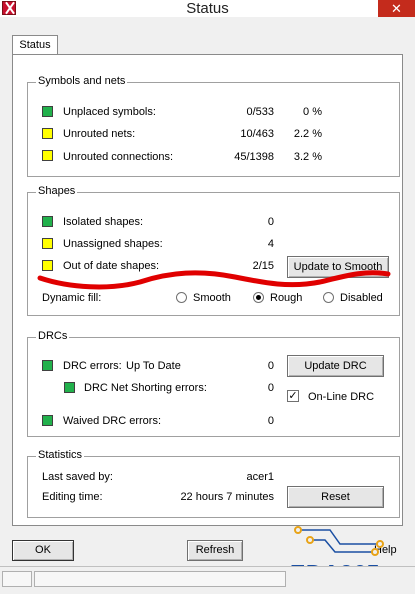 This screenshot has width=415, height=594. What do you see at coordinates (112, 421) in the screenshot?
I see `waived-drc-label: Waived DRC errors:` at bounding box center [112, 421].